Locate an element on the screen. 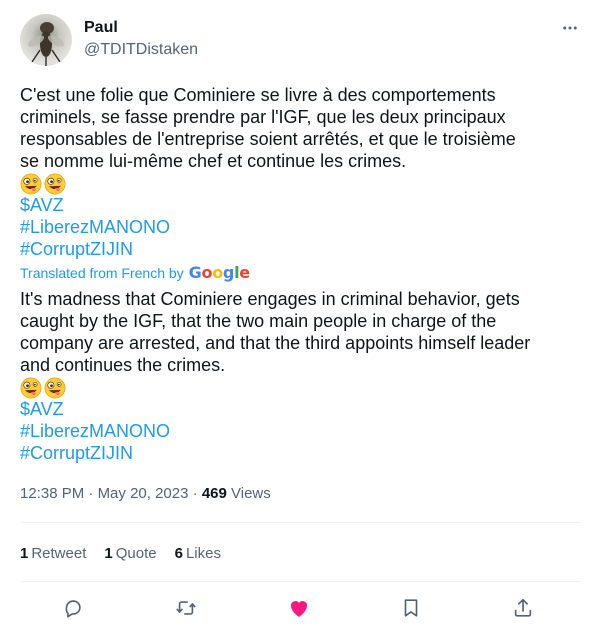  heart-icon is located at coordinates (299, 609).